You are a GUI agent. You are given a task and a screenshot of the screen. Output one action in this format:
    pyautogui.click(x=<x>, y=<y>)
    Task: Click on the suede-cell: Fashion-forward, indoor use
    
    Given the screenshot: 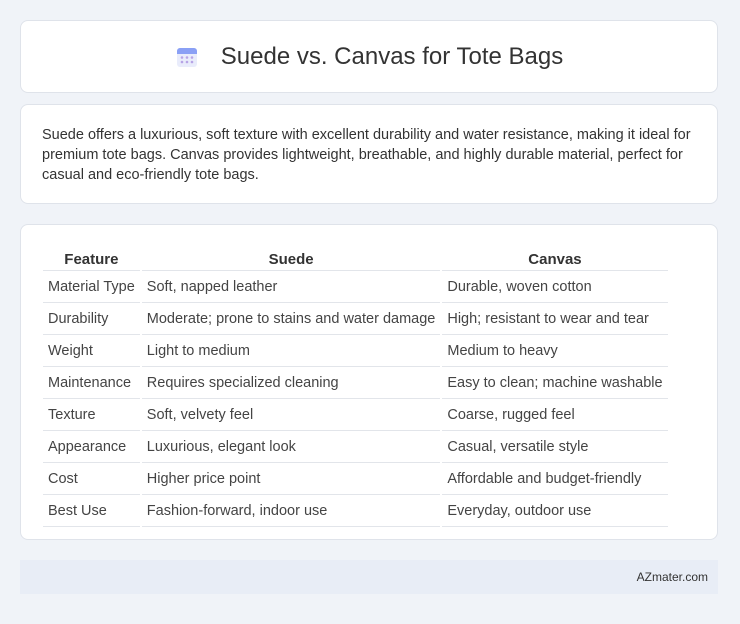 What is the action you would take?
    pyautogui.click(x=291, y=512)
    